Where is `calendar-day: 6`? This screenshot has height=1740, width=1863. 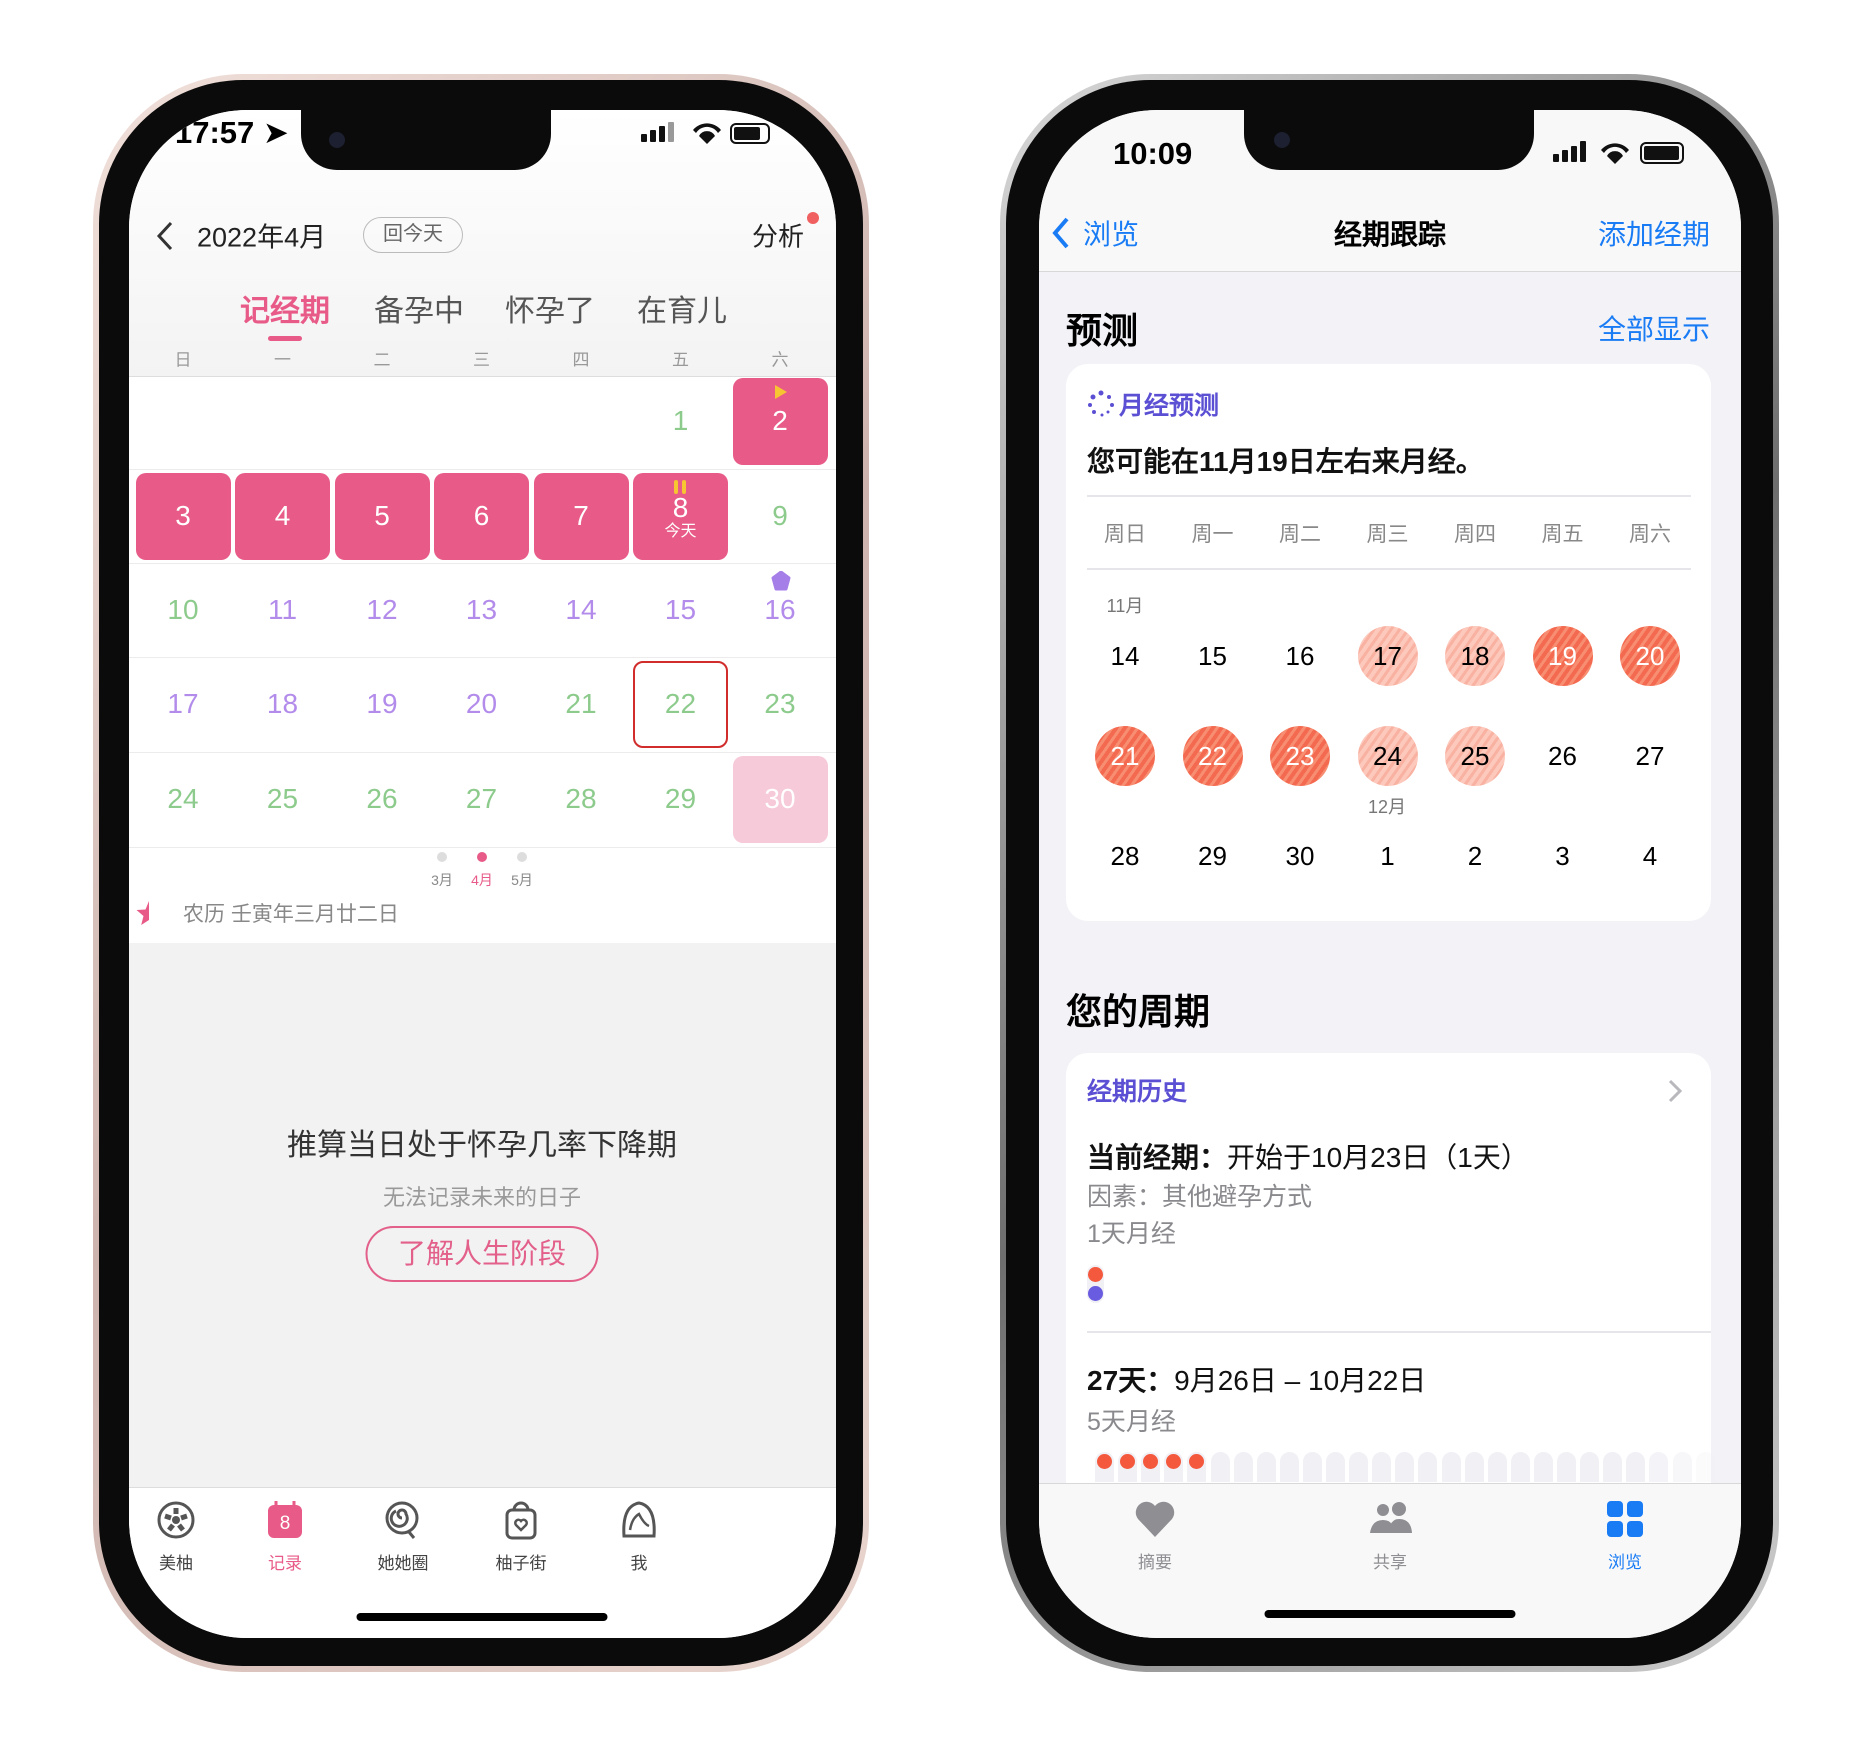 calendar-day: 6 is located at coordinates (481, 516).